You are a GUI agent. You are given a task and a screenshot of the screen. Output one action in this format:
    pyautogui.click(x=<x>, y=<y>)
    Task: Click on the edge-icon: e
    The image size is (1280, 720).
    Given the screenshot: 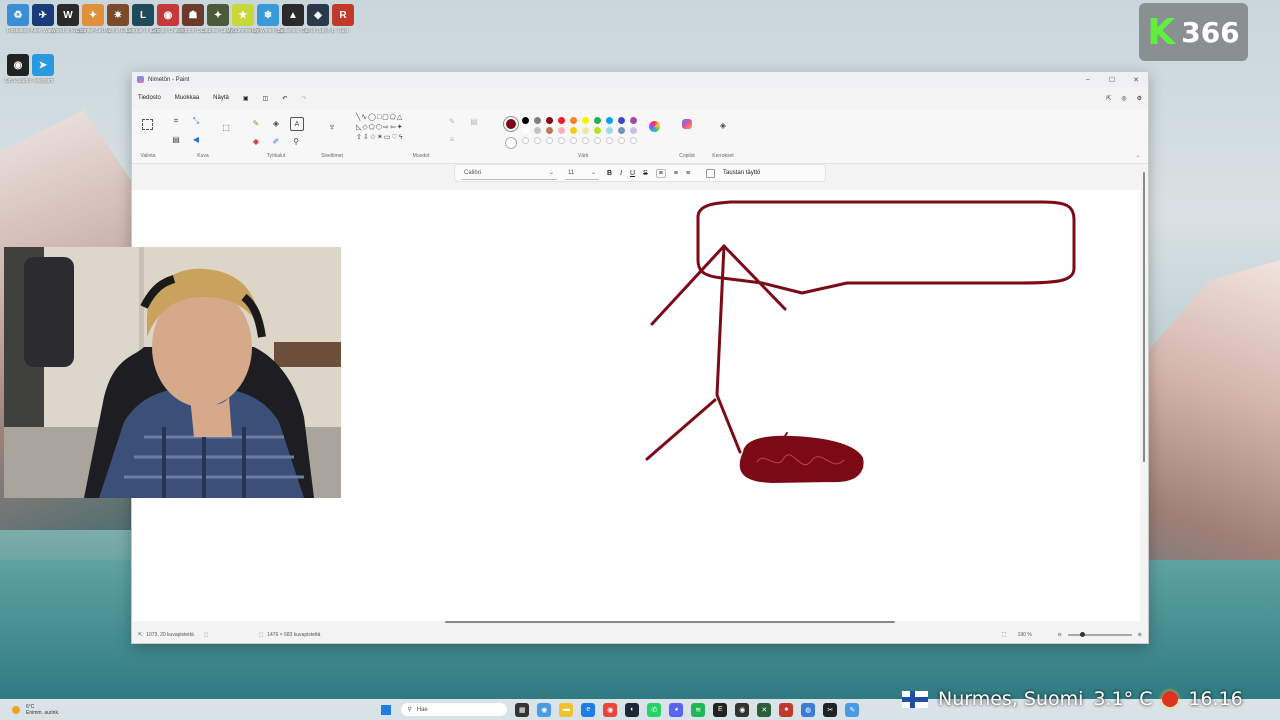 What is the action you would take?
    pyautogui.click(x=588, y=709)
    